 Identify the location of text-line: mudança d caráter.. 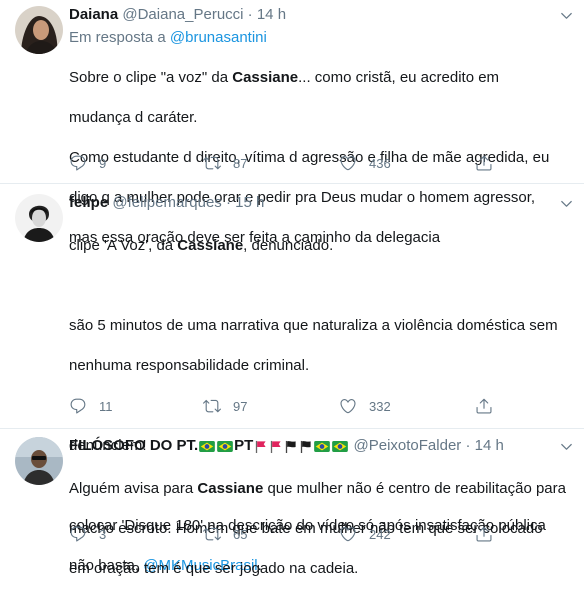
(133, 117).